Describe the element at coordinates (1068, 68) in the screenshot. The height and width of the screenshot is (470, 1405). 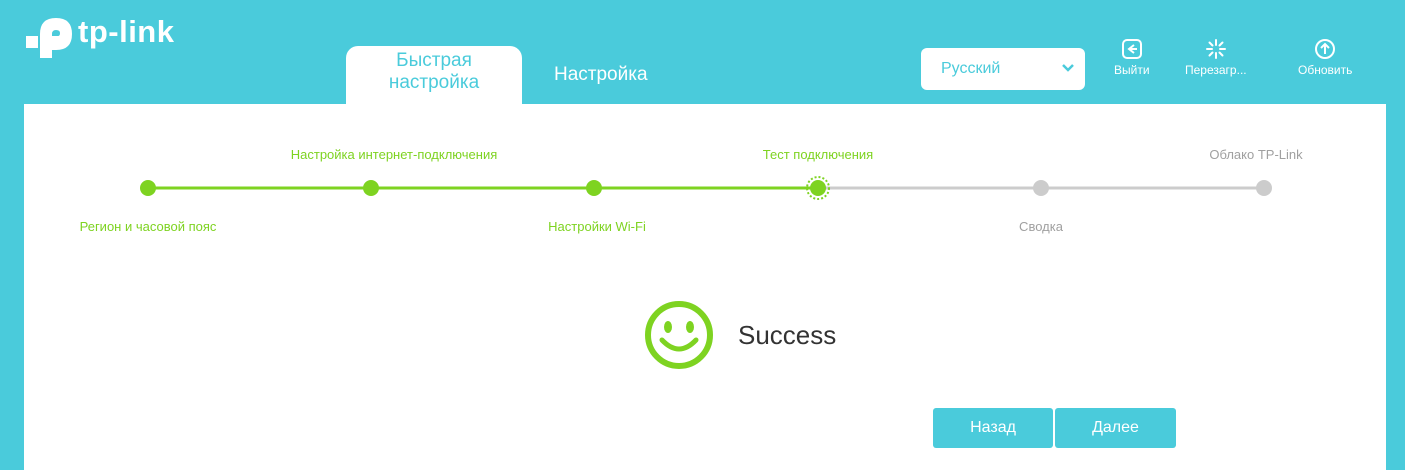
I see `chevron-down-icon` at that location.